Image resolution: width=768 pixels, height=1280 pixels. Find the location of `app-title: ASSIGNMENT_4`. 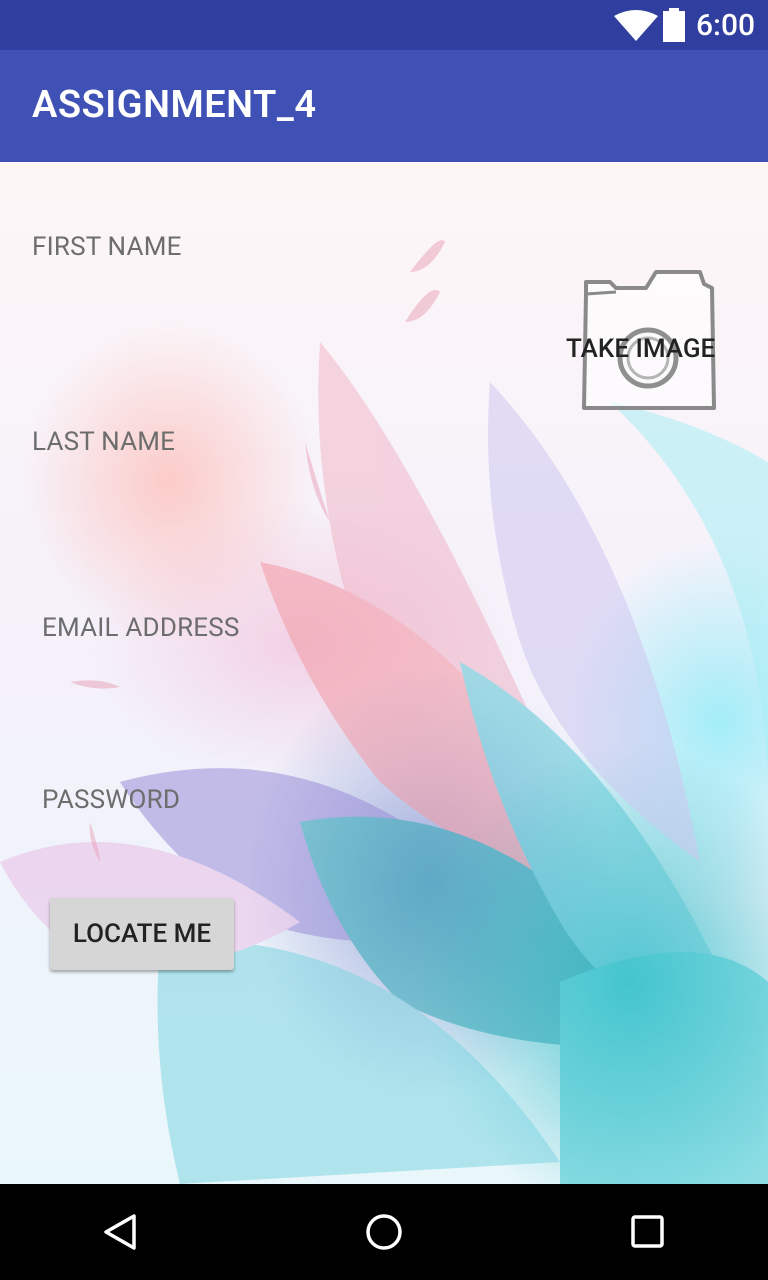

app-title: ASSIGNMENT_4 is located at coordinates (174, 105).